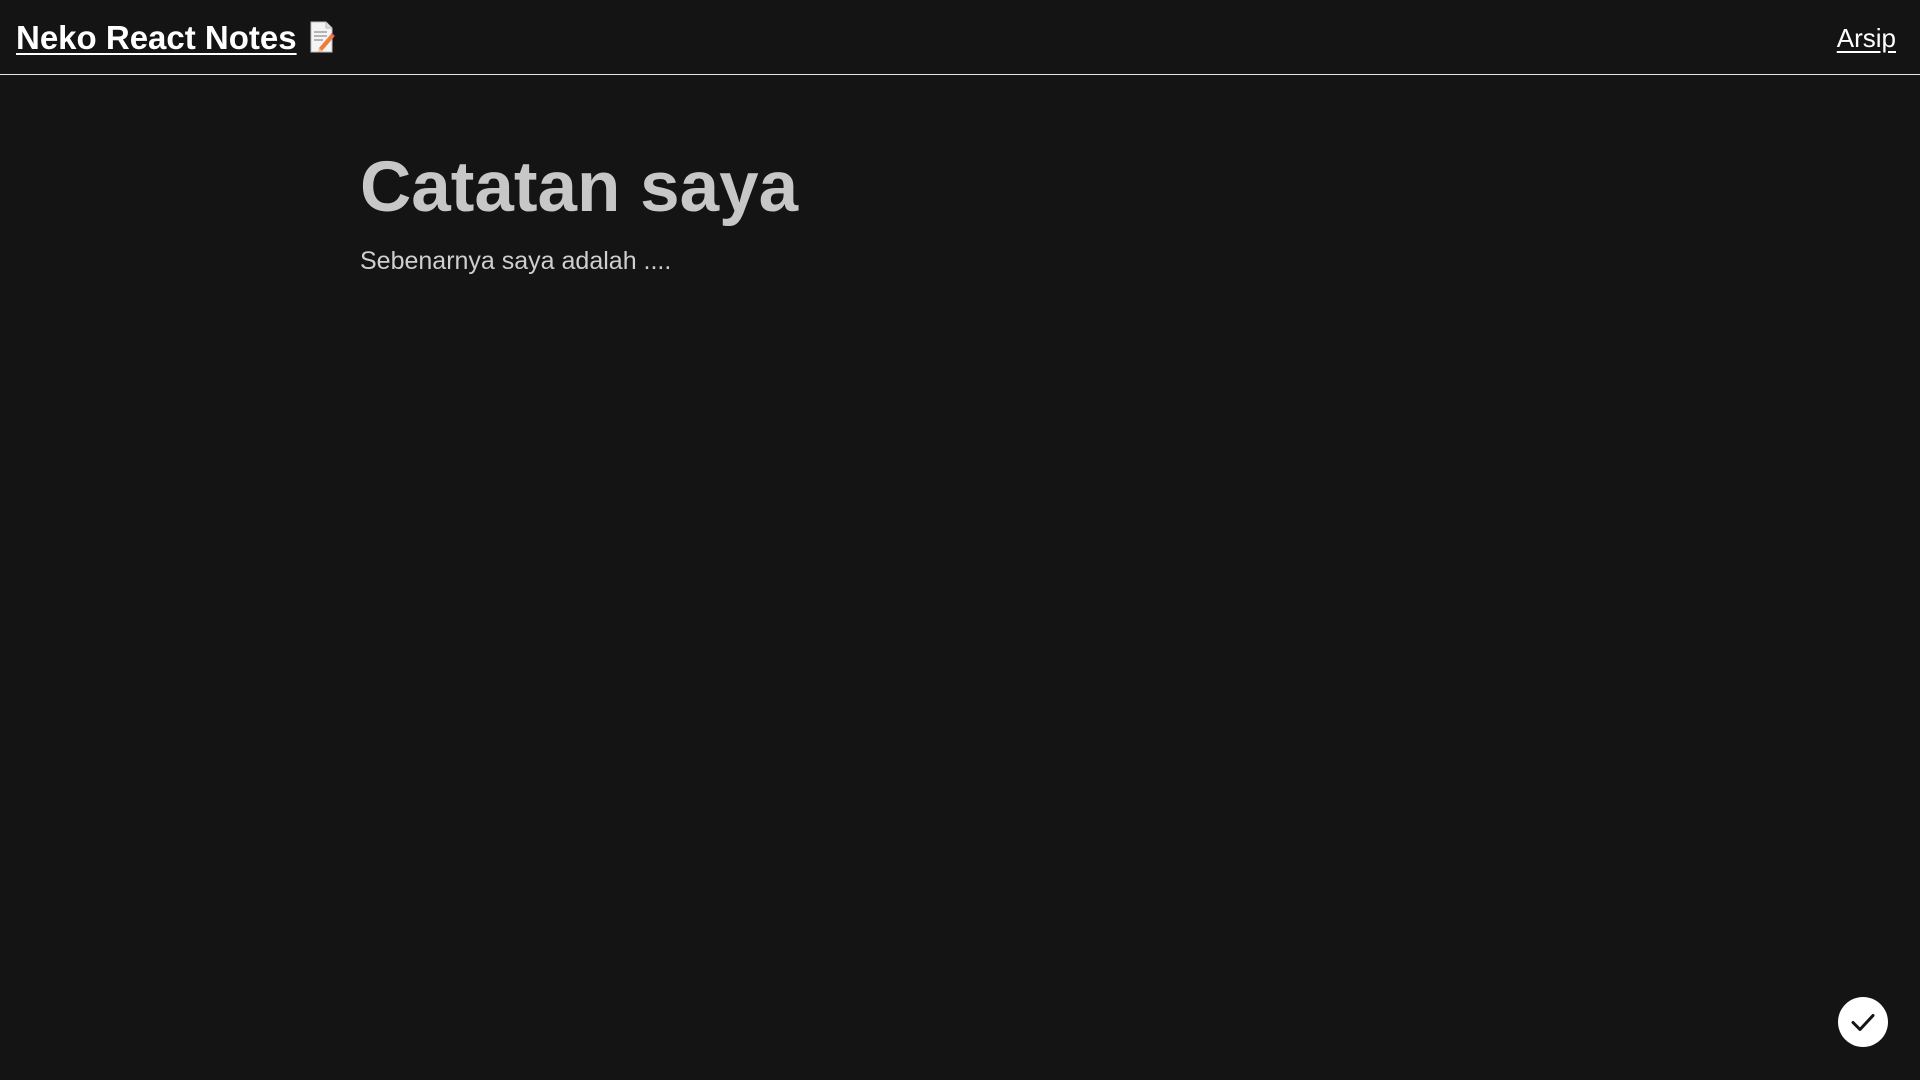 Image resolution: width=1920 pixels, height=1080 pixels. What do you see at coordinates (322, 37) in the screenshot?
I see `memo-icon` at bounding box center [322, 37].